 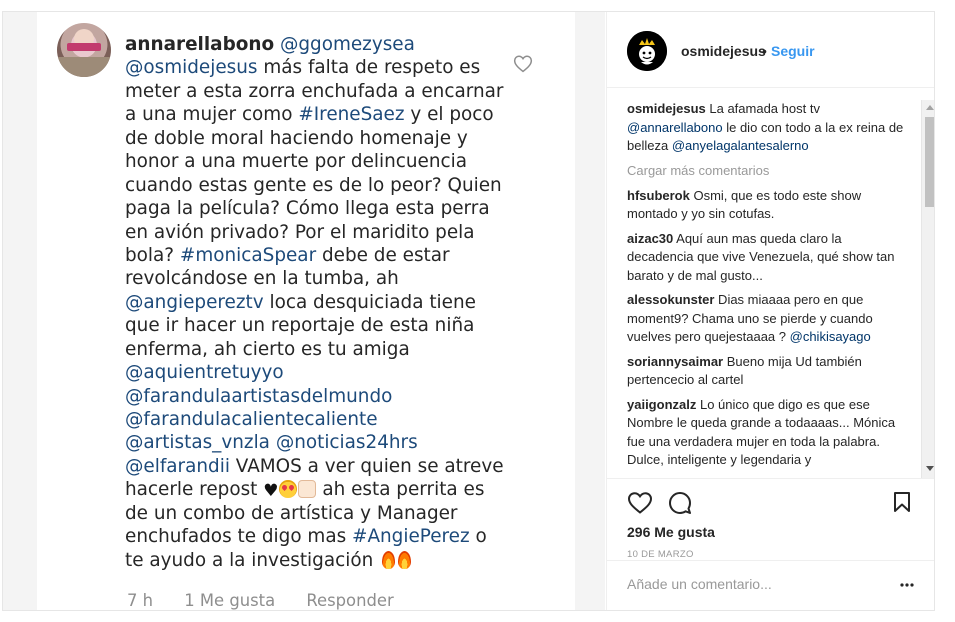 What do you see at coordinates (640, 503) in the screenshot?
I see `heart-icon` at bounding box center [640, 503].